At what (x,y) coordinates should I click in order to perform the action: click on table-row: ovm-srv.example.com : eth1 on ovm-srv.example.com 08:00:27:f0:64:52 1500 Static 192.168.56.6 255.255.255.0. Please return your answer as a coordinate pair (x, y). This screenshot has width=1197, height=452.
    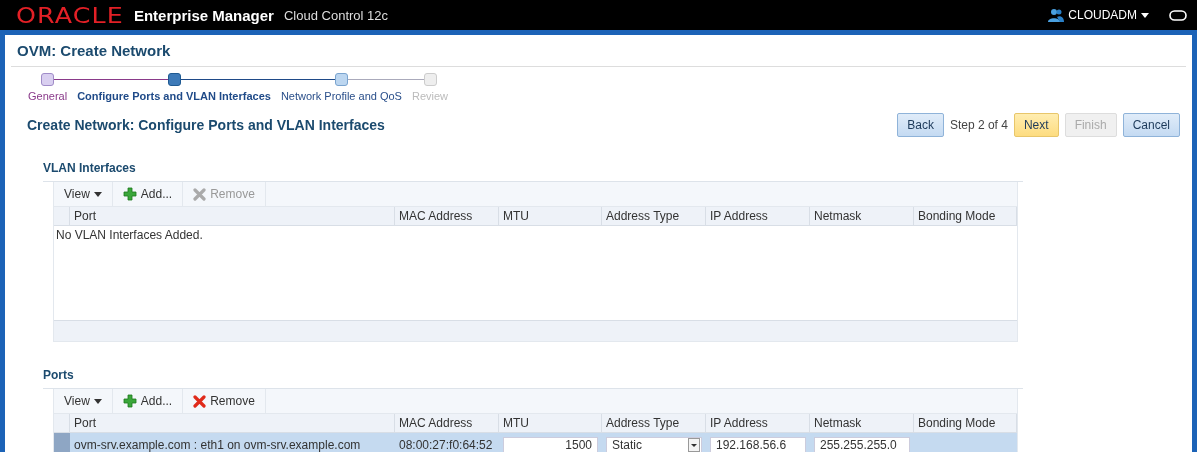
    Looking at the image, I should click on (535, 442).